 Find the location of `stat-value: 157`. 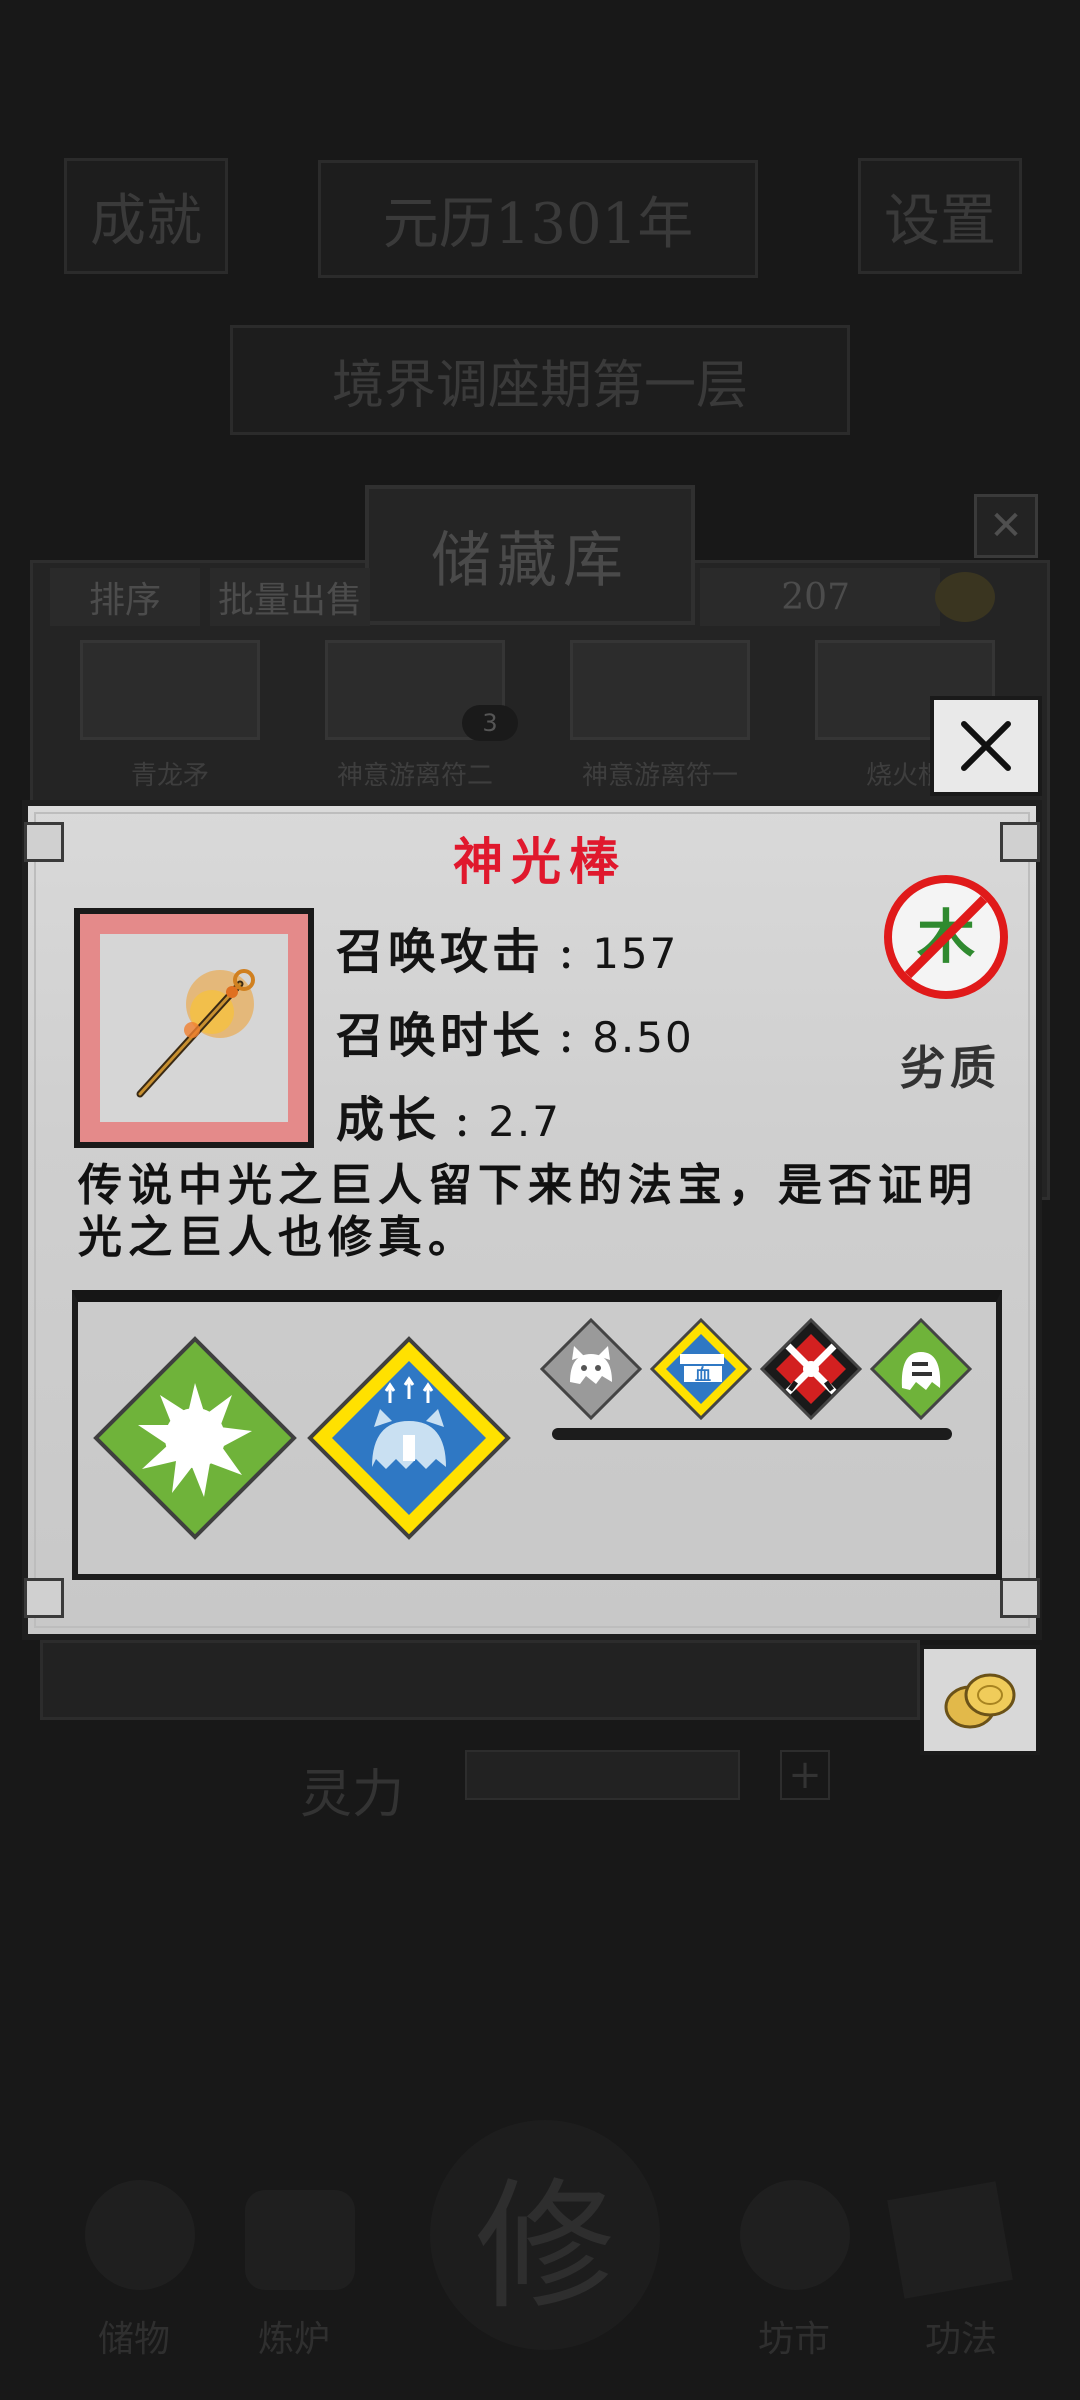

stat-value: 157 is located at coordinates (635, 953).